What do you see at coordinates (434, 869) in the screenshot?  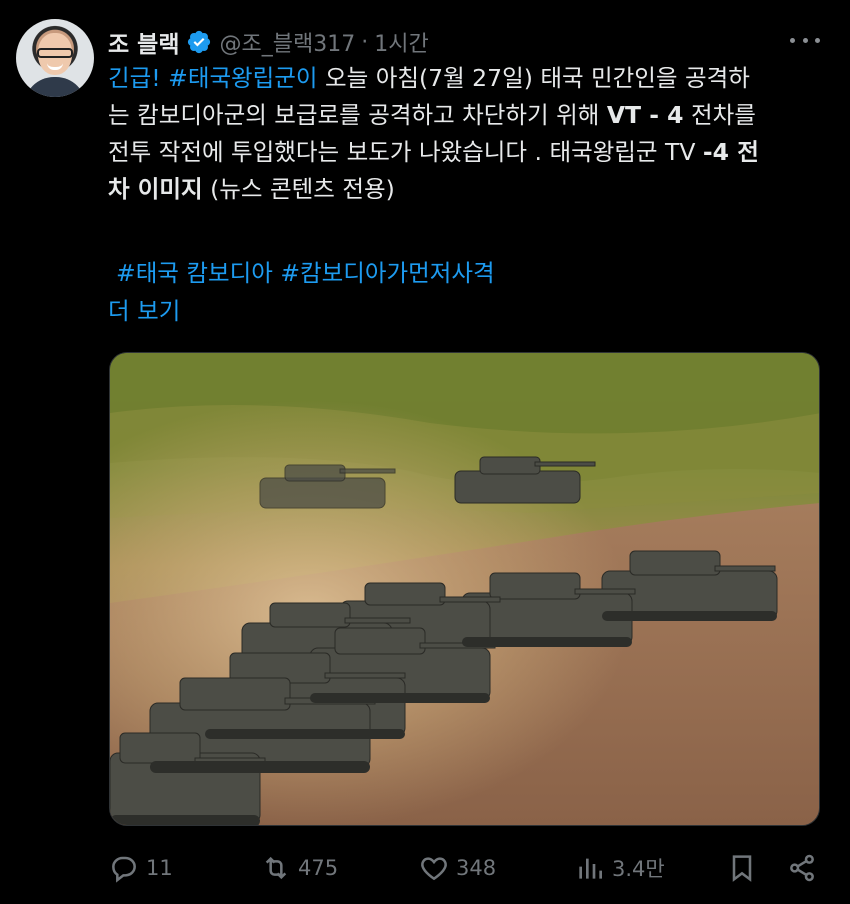 I see `like-icon` at bounding box center [434, 869].